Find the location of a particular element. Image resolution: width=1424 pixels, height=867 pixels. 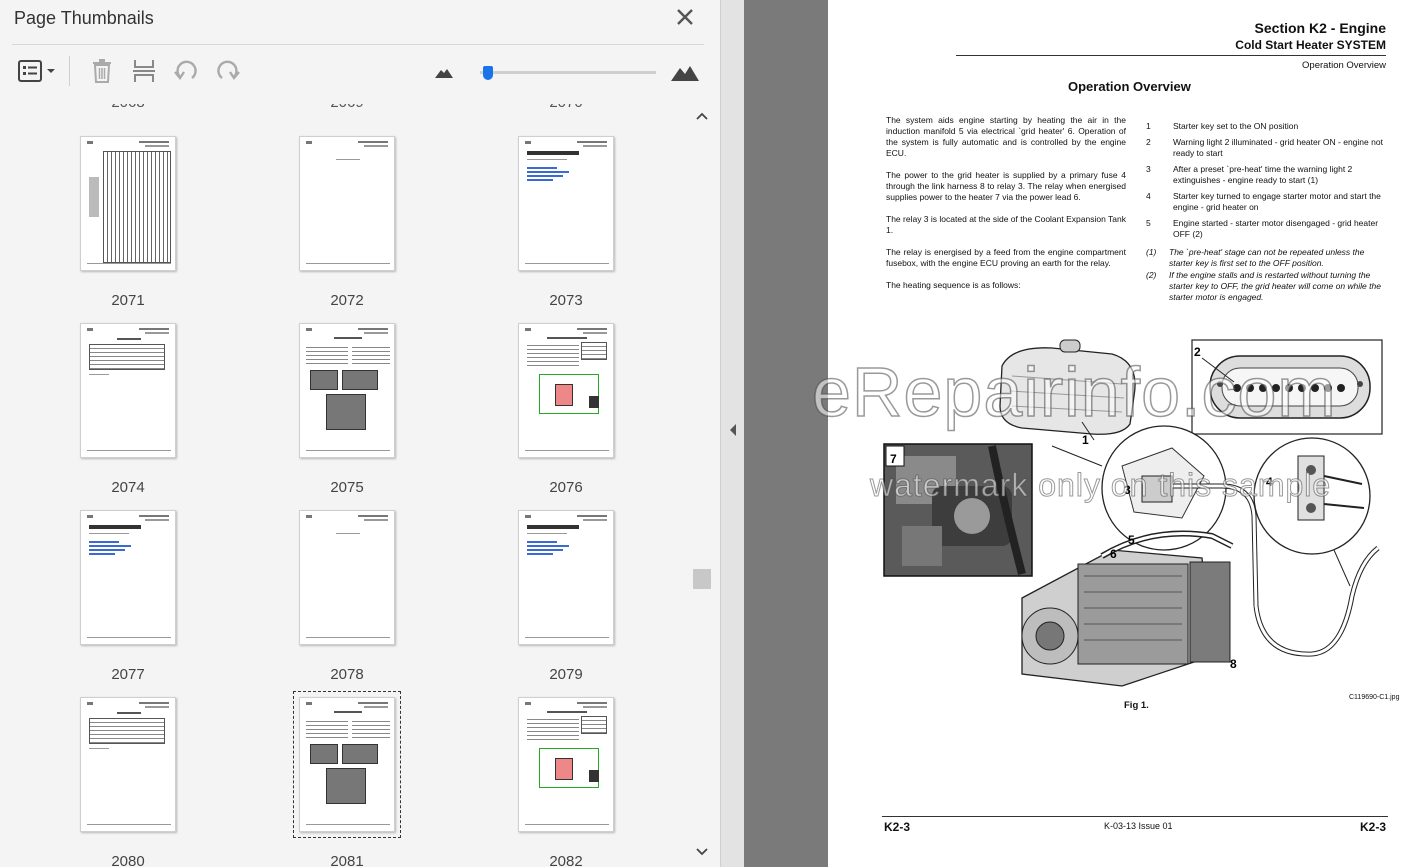

page-thumbnail: 2077 is located at coordinates (180, 603).